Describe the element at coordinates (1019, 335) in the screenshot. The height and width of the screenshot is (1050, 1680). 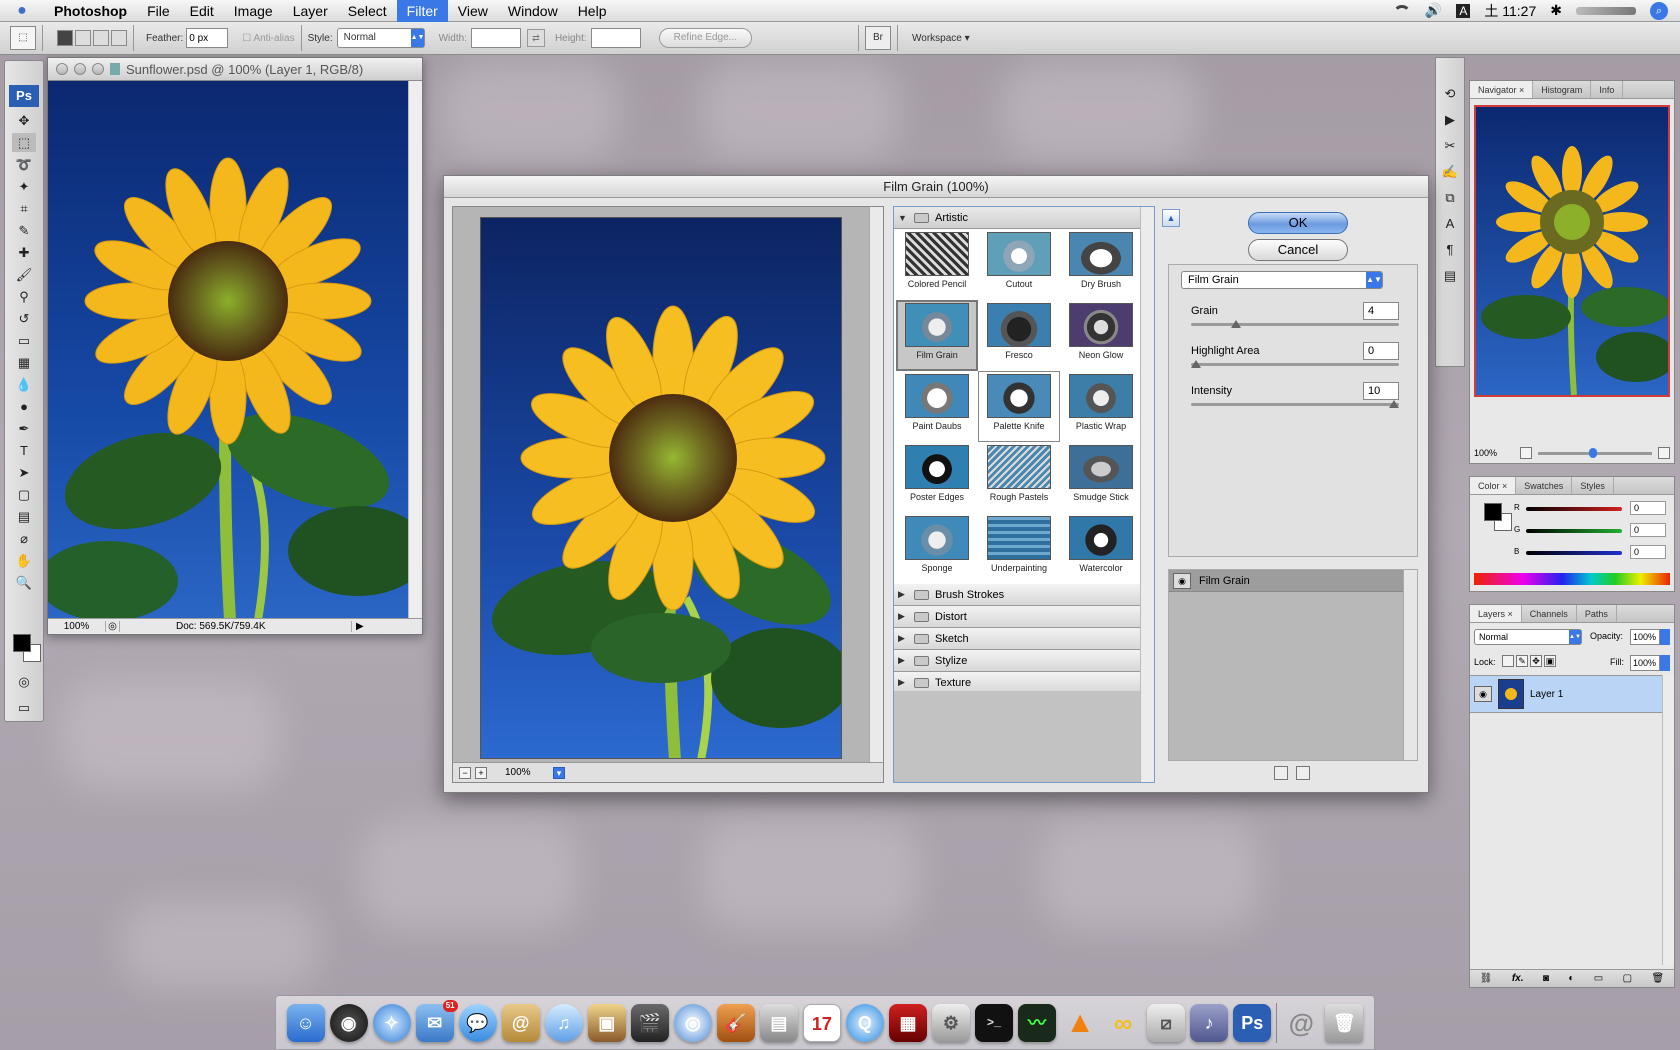
I see `thumb-fresco: Fresco` at that location.